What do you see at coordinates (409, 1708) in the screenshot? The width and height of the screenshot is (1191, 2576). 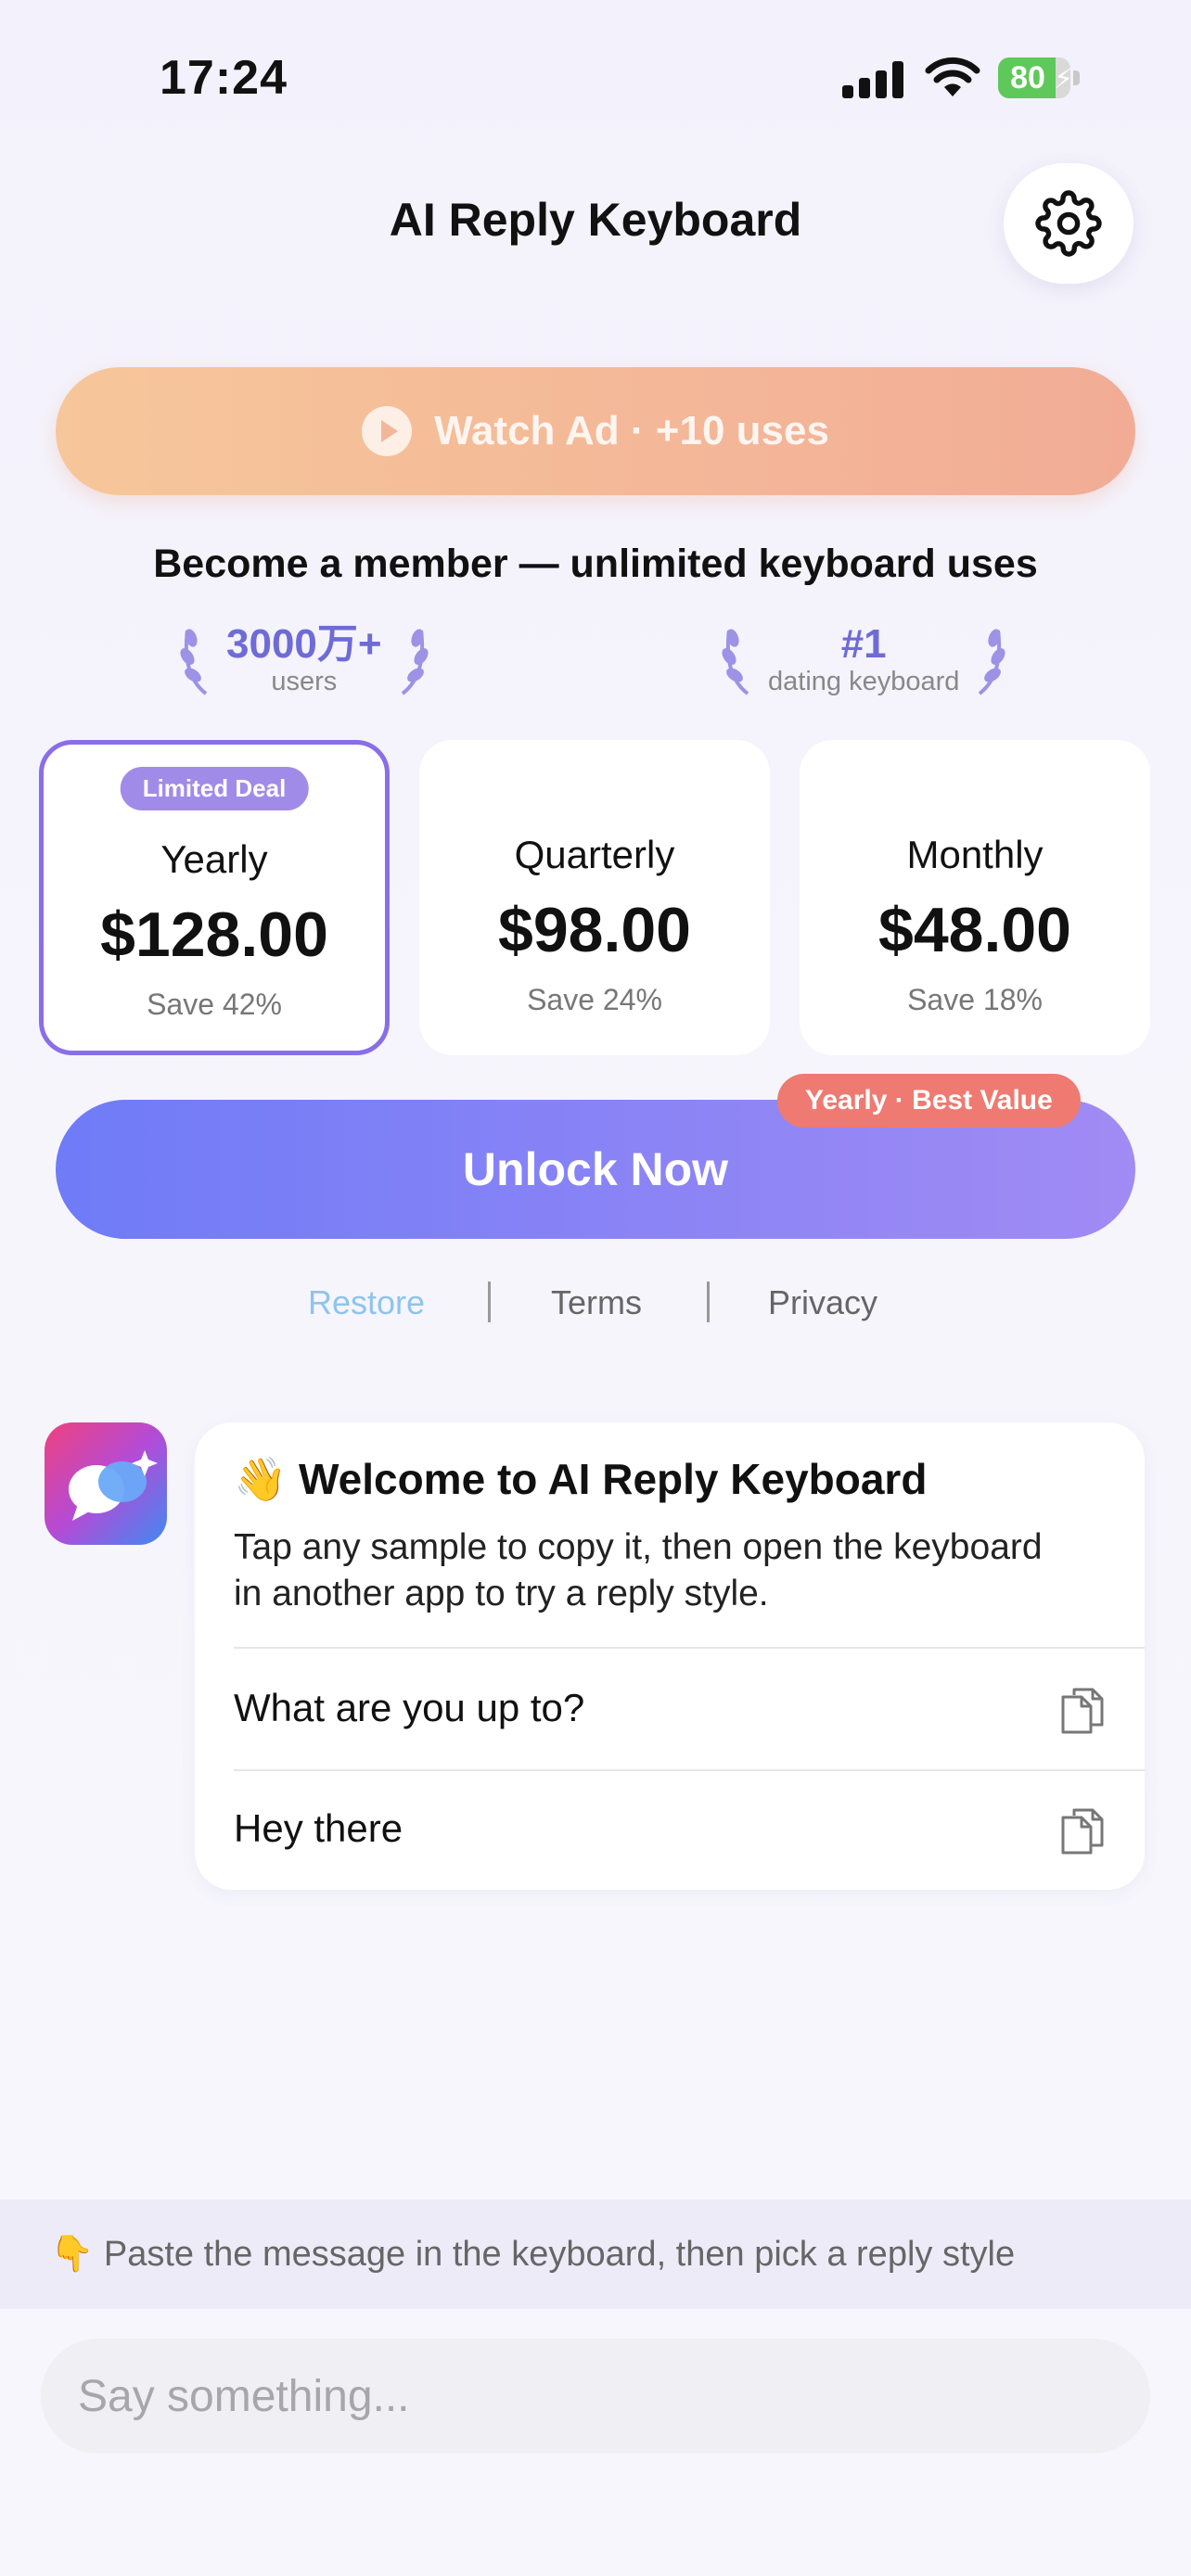 I see `sample-message: What are you up to?` at bounding box center [409, 1708].